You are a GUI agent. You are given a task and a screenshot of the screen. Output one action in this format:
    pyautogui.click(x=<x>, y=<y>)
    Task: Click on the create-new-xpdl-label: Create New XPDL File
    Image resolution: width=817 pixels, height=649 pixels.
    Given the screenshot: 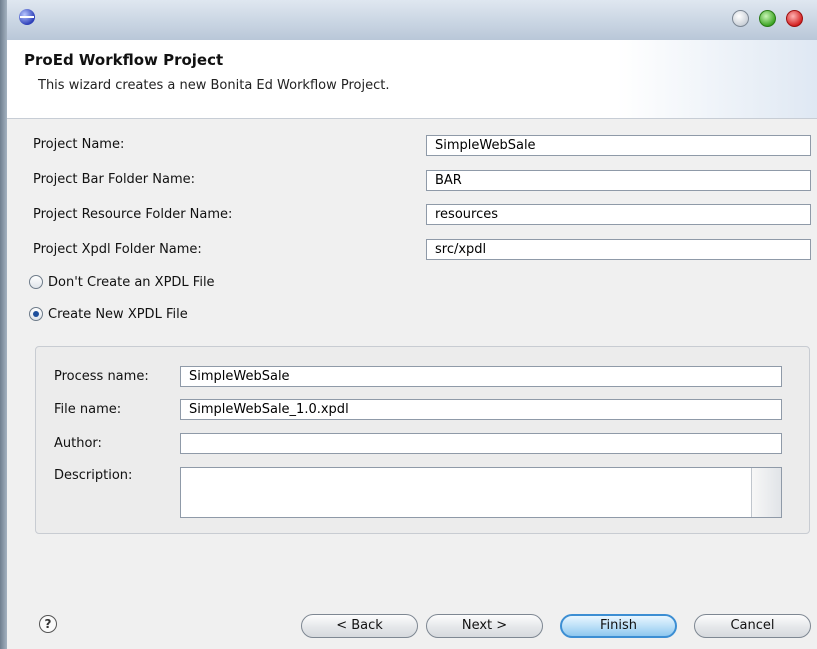 What is the action you would take?
    pyautogui.click(x=118, y=314)
    